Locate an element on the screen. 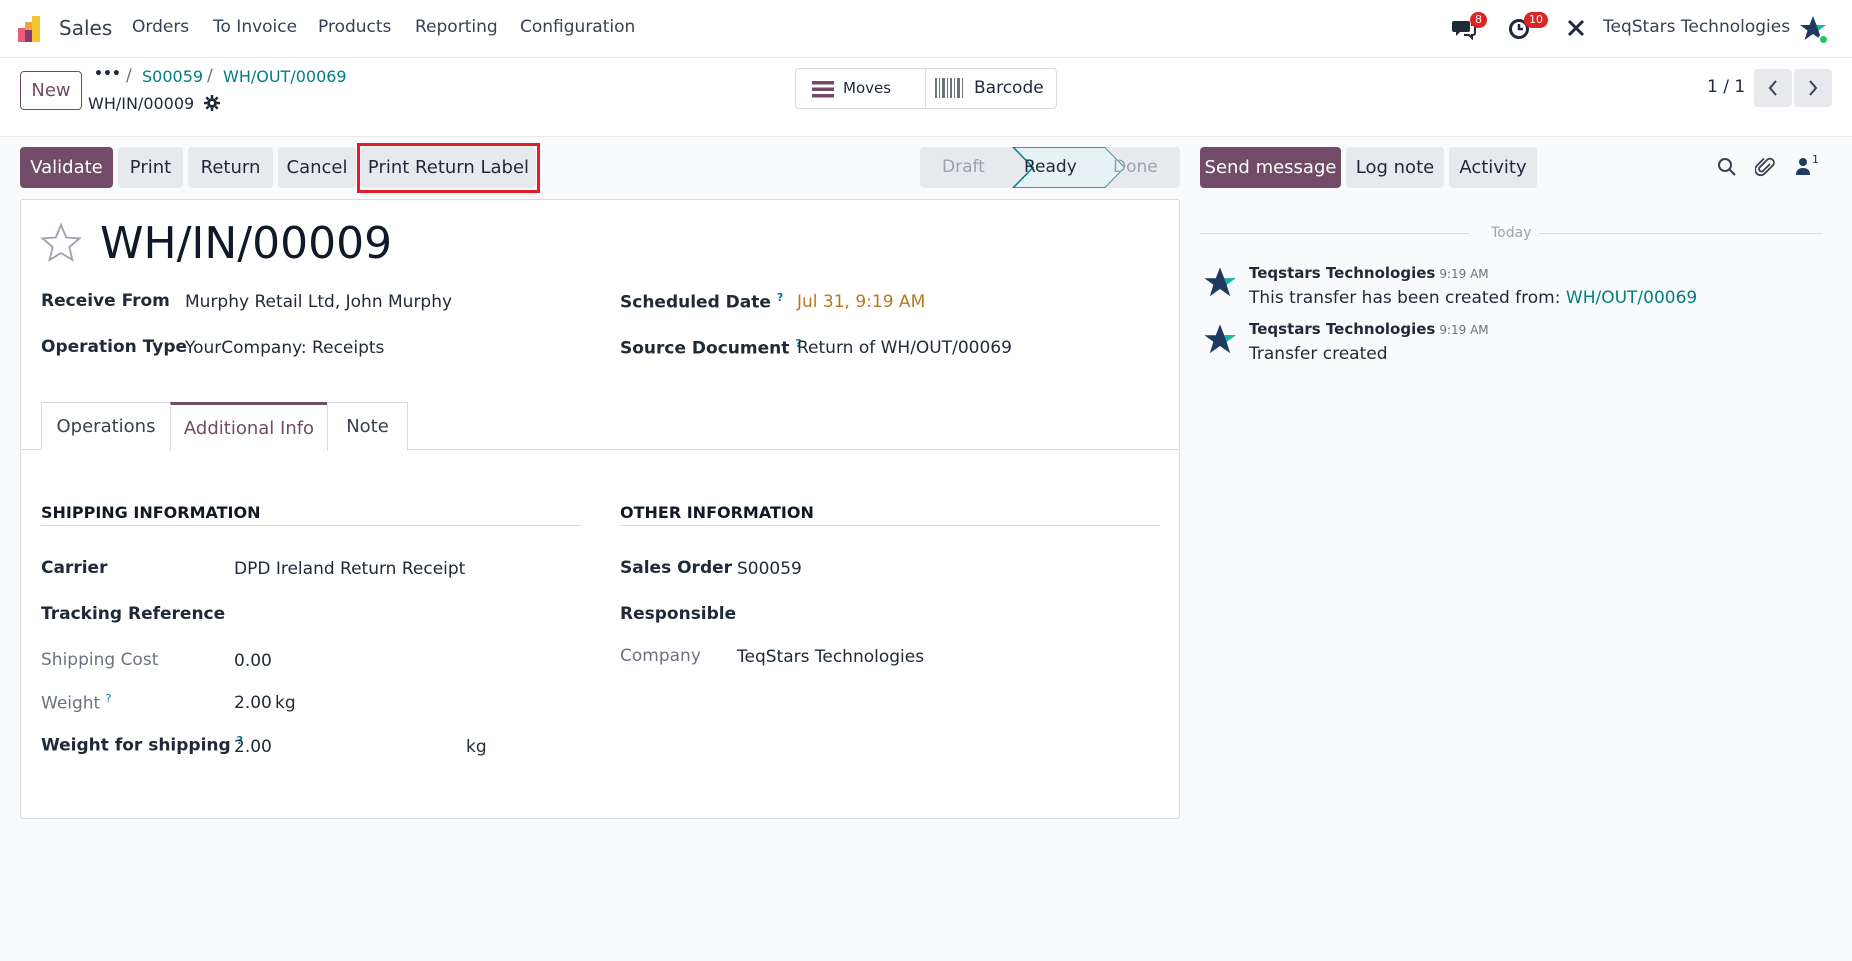 This screenshot has height=961, width=1852. tab-additional-info: Additional Info is located at coordinates (249, 426).